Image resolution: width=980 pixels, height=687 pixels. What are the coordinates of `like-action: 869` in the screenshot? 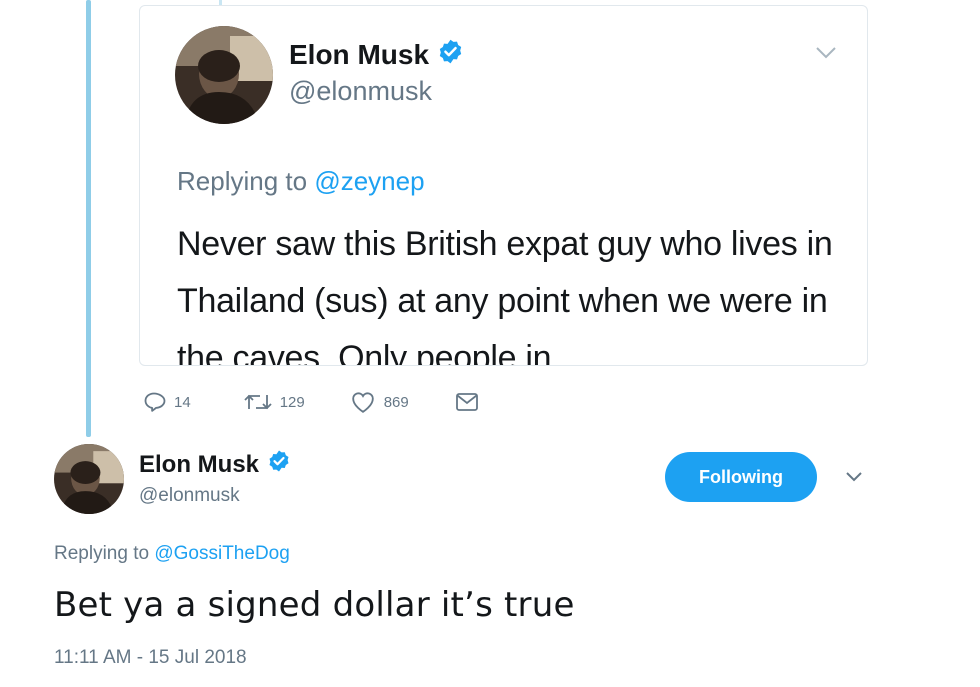 It's located at (379, 402).